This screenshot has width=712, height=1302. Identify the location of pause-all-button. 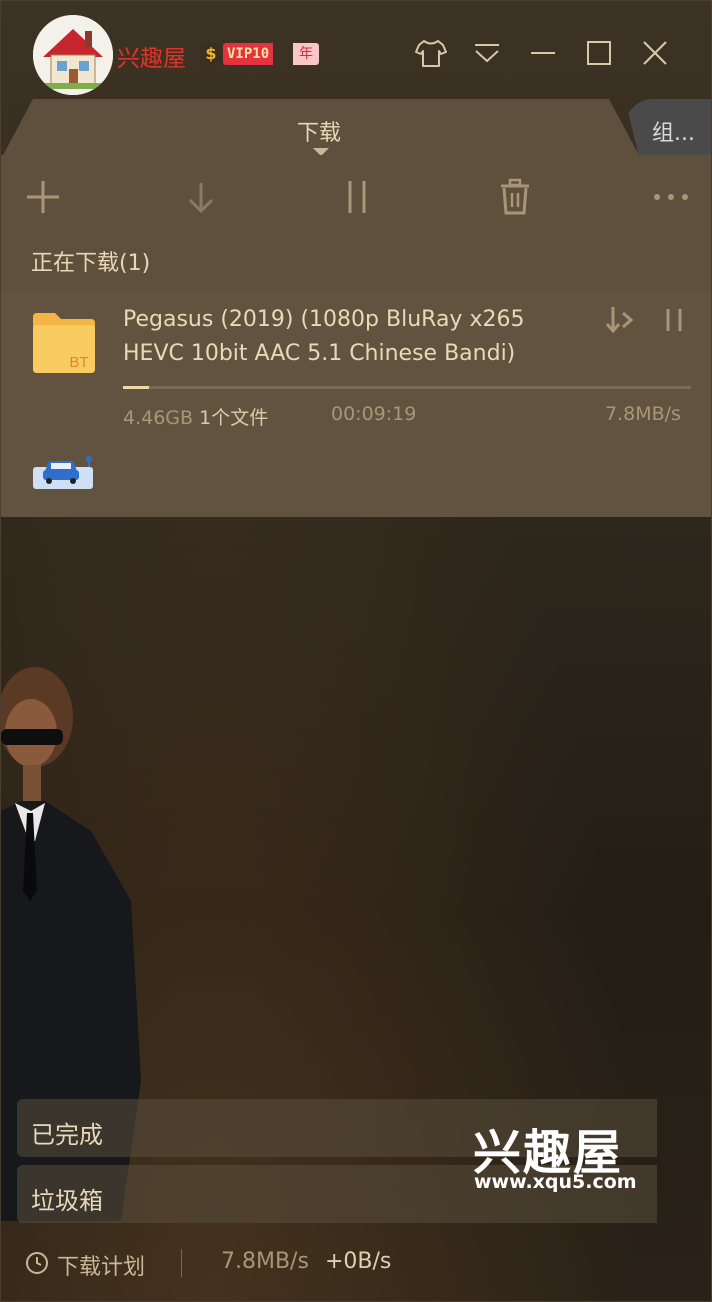
(357, 197).